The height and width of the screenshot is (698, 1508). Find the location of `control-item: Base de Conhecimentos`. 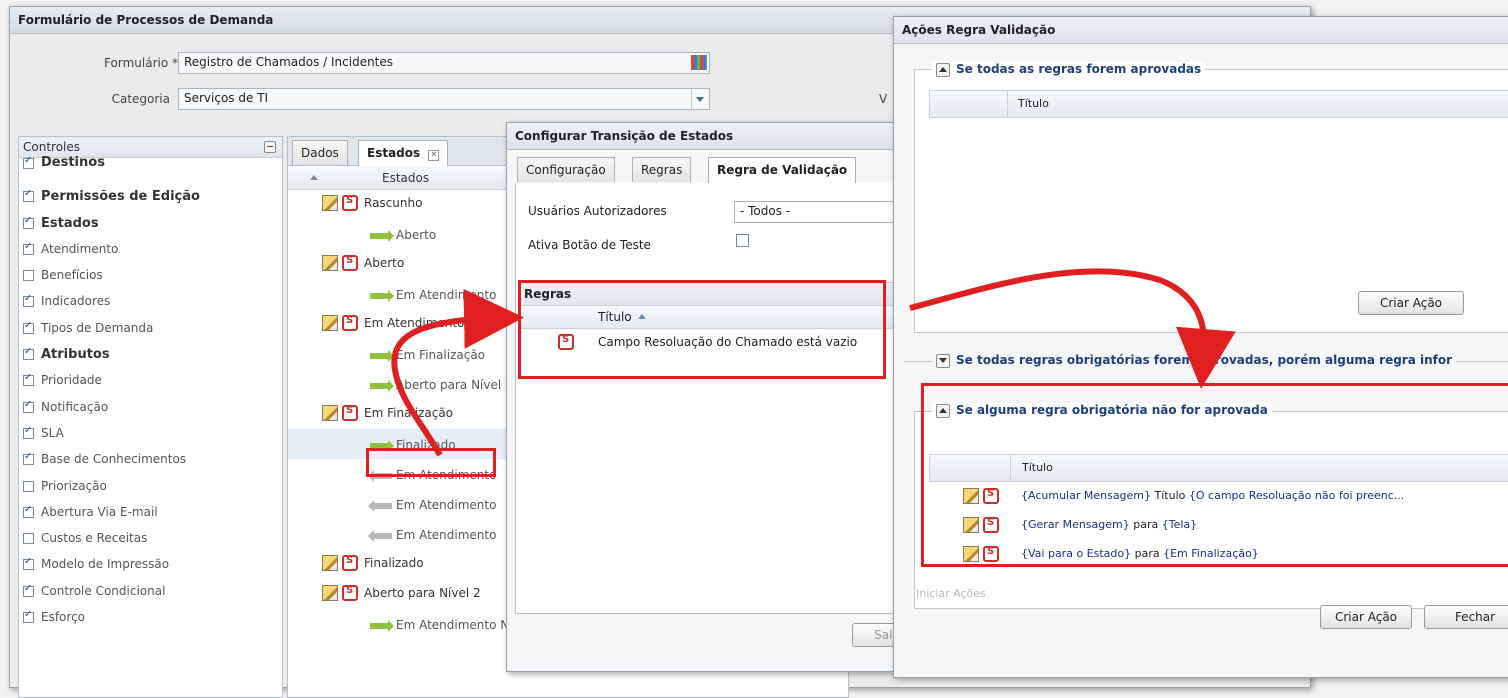

control-item: Base de Conhecimentos is located at coordinates (150, 460).